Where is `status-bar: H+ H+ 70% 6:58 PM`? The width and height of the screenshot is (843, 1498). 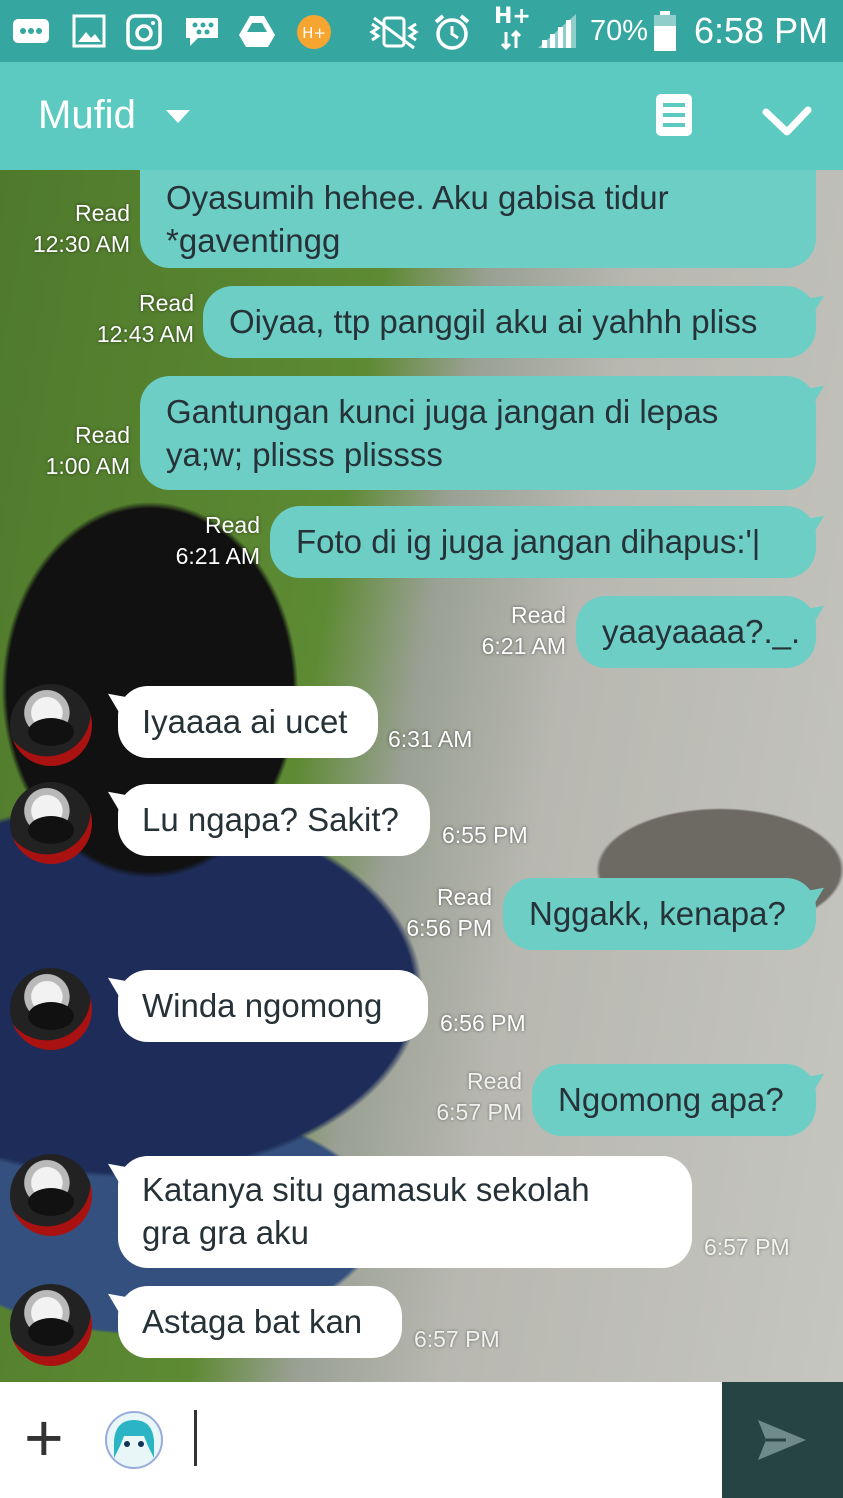 status-bar: H+ H+ 70% 6:58 PM is located at coordinates (421, 31).